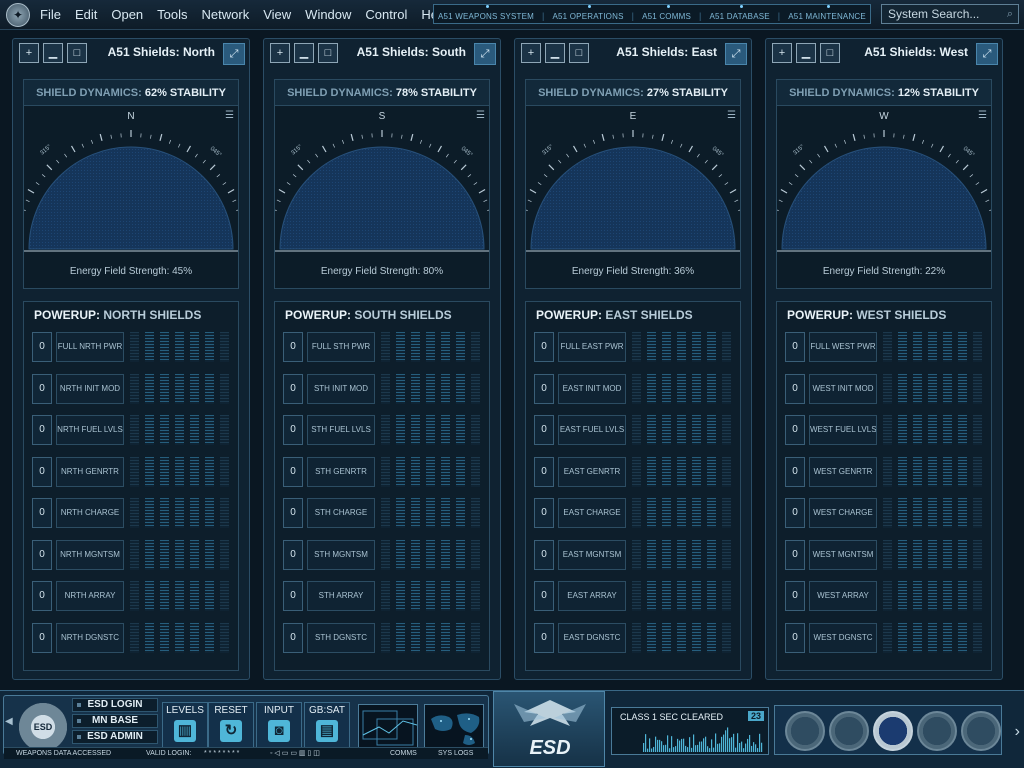 This screenshot has height=768, width=1024. Describe the element at coordinates (341, 513) in the screenshot. I see `powerup-label: STH CHARGE` at that location.